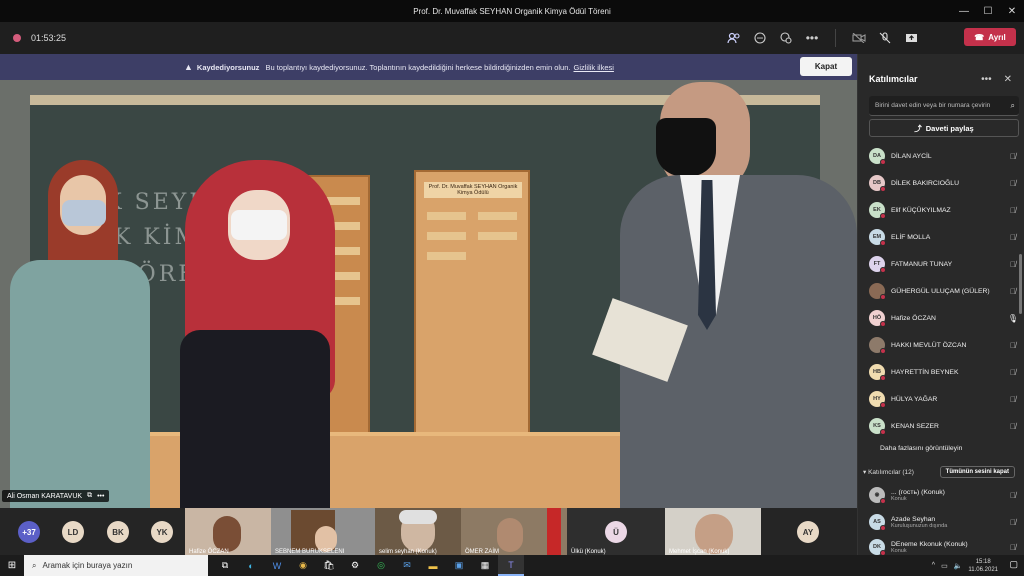 The image size is (1024, 576). Describe the element at coordinates (277, 565) in the screenshot. I see `word-icon: W` at that location.